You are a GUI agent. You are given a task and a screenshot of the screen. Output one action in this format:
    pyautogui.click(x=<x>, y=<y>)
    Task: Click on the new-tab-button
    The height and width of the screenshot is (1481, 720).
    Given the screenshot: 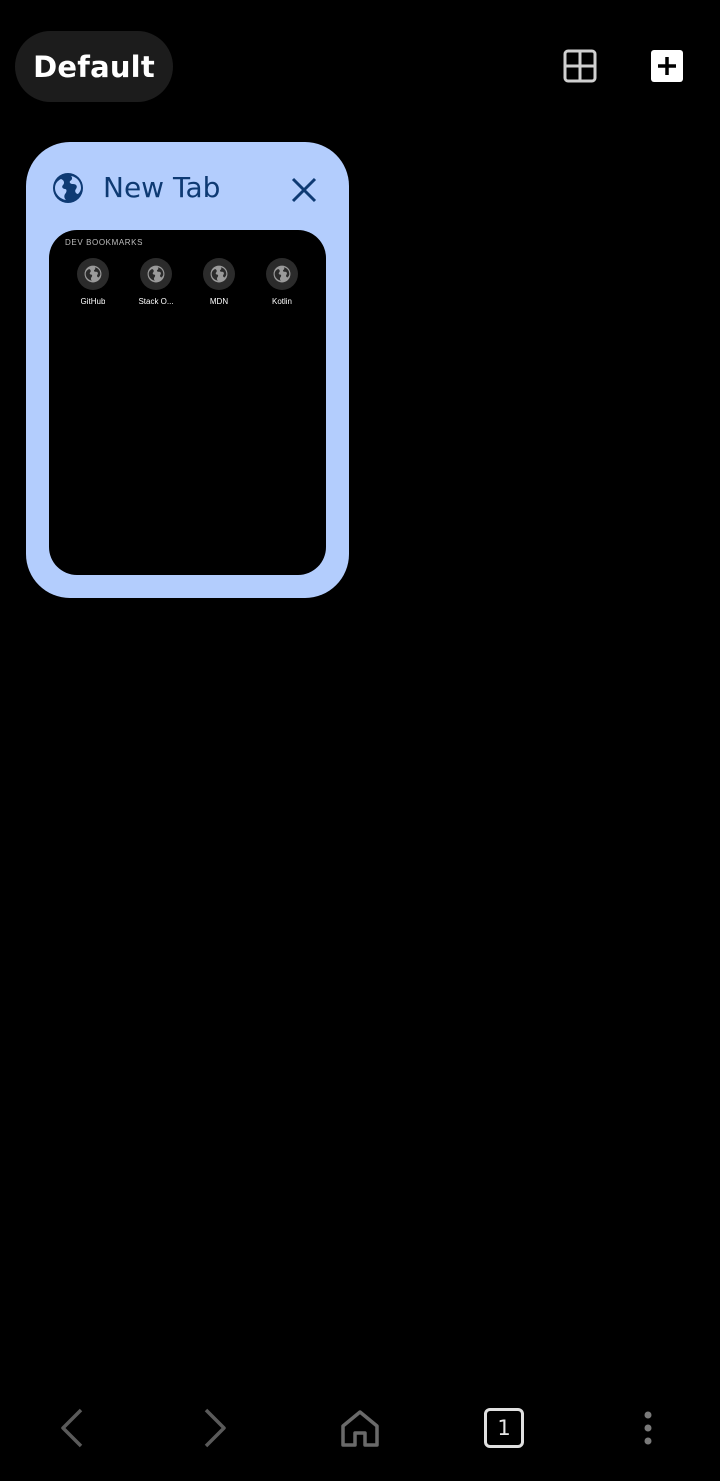 What is the action you would take?
    pyautogui.click(x=667, y=66)
    